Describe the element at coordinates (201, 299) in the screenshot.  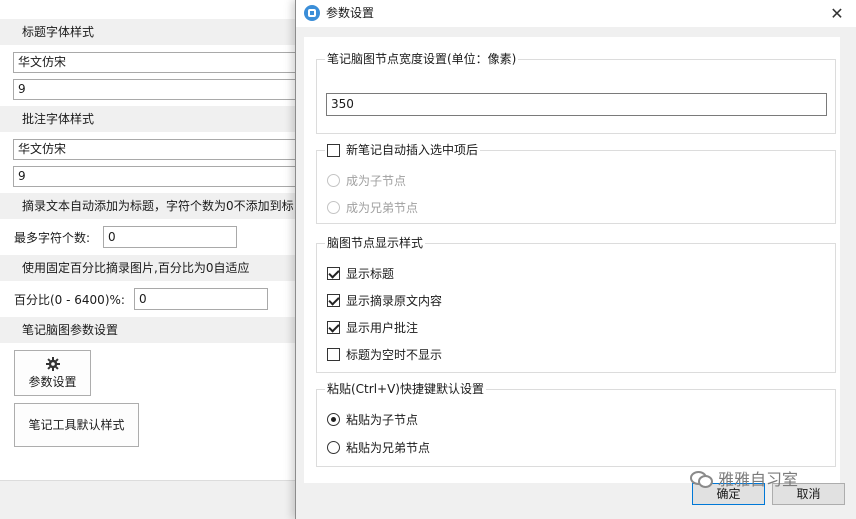
I see `percent-input: 0` at that location.